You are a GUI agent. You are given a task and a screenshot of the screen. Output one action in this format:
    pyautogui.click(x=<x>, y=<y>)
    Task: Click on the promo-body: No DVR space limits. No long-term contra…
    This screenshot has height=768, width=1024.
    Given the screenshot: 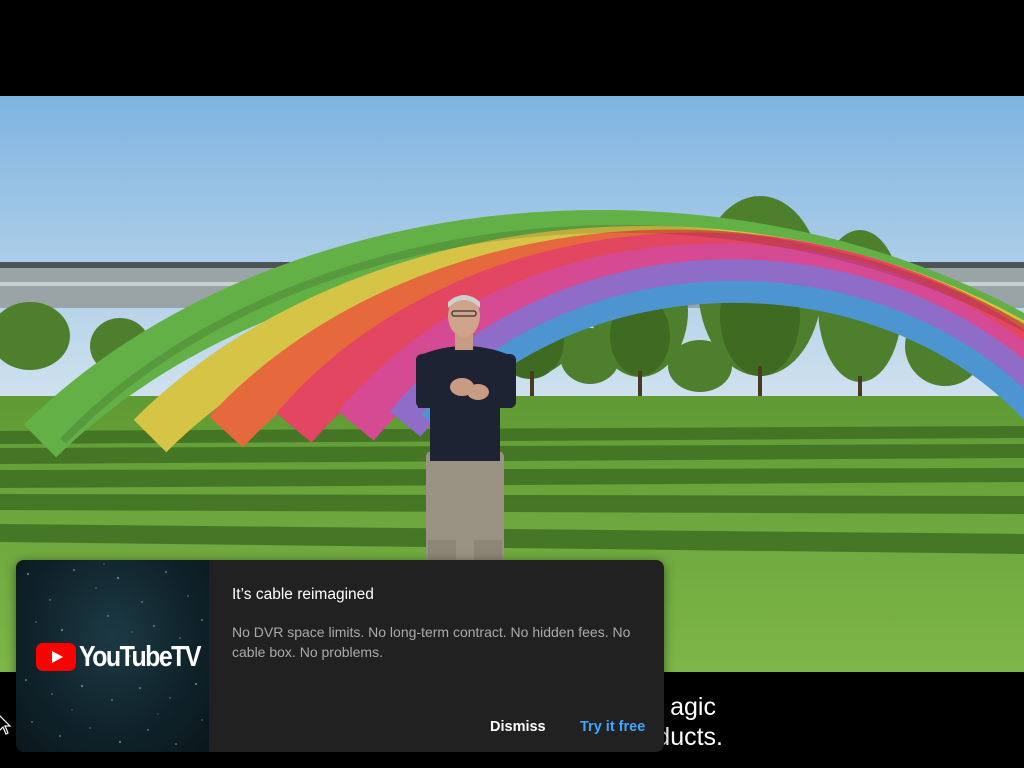 What is the action you would take?
    pyautogui.click(x=431, y=642)
    